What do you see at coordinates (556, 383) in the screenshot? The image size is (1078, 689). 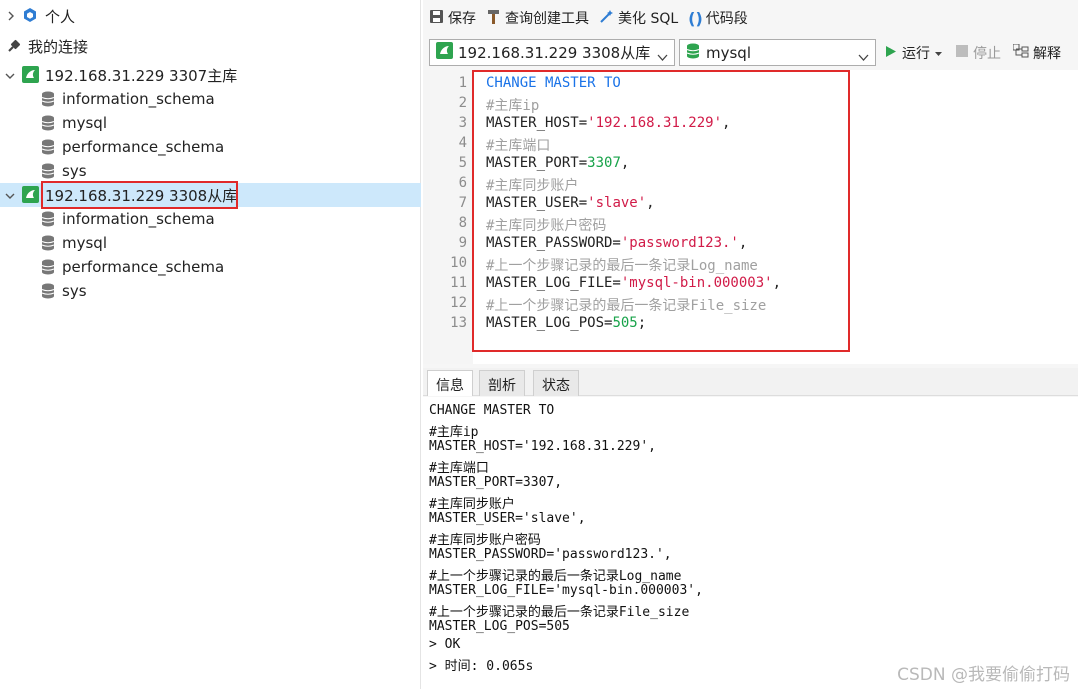 I see `tab-status: 状态` at bounding box center [556, 383].